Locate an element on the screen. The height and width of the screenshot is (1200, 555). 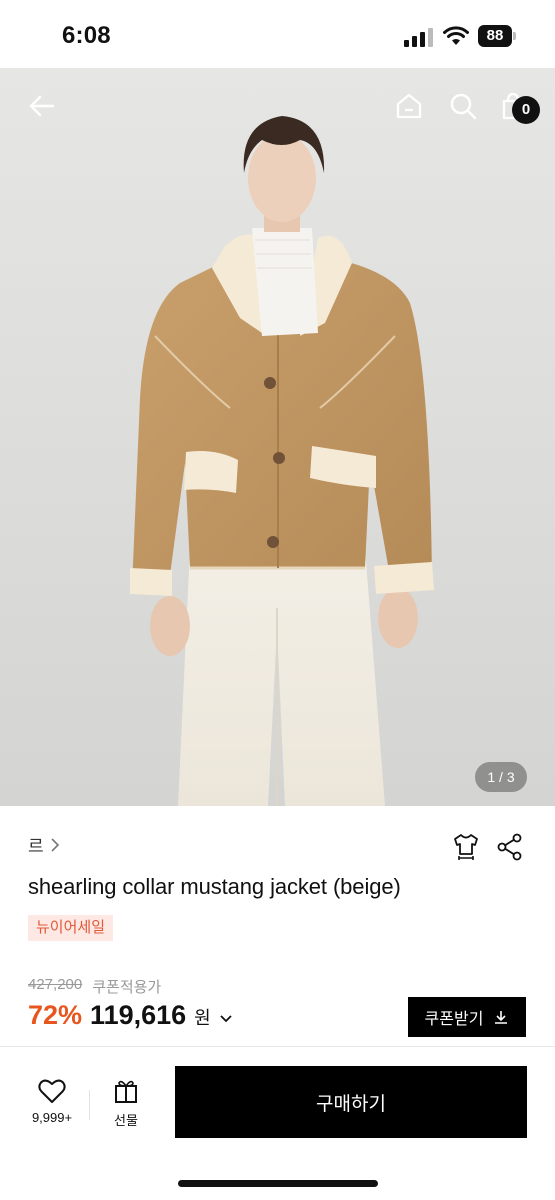
price-row: 72% 119,616 원 is located at coordinates (130, 1015).